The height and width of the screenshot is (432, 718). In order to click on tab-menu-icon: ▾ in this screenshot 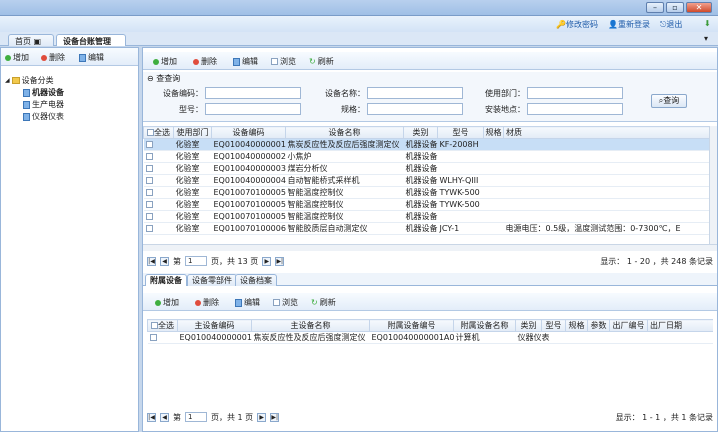, I will do `click(706, 38)`.